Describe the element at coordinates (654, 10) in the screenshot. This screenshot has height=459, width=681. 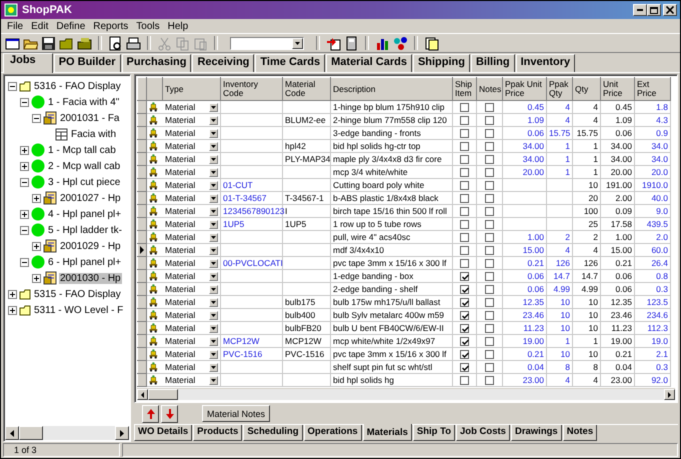
I see `maximize-button` at that location.